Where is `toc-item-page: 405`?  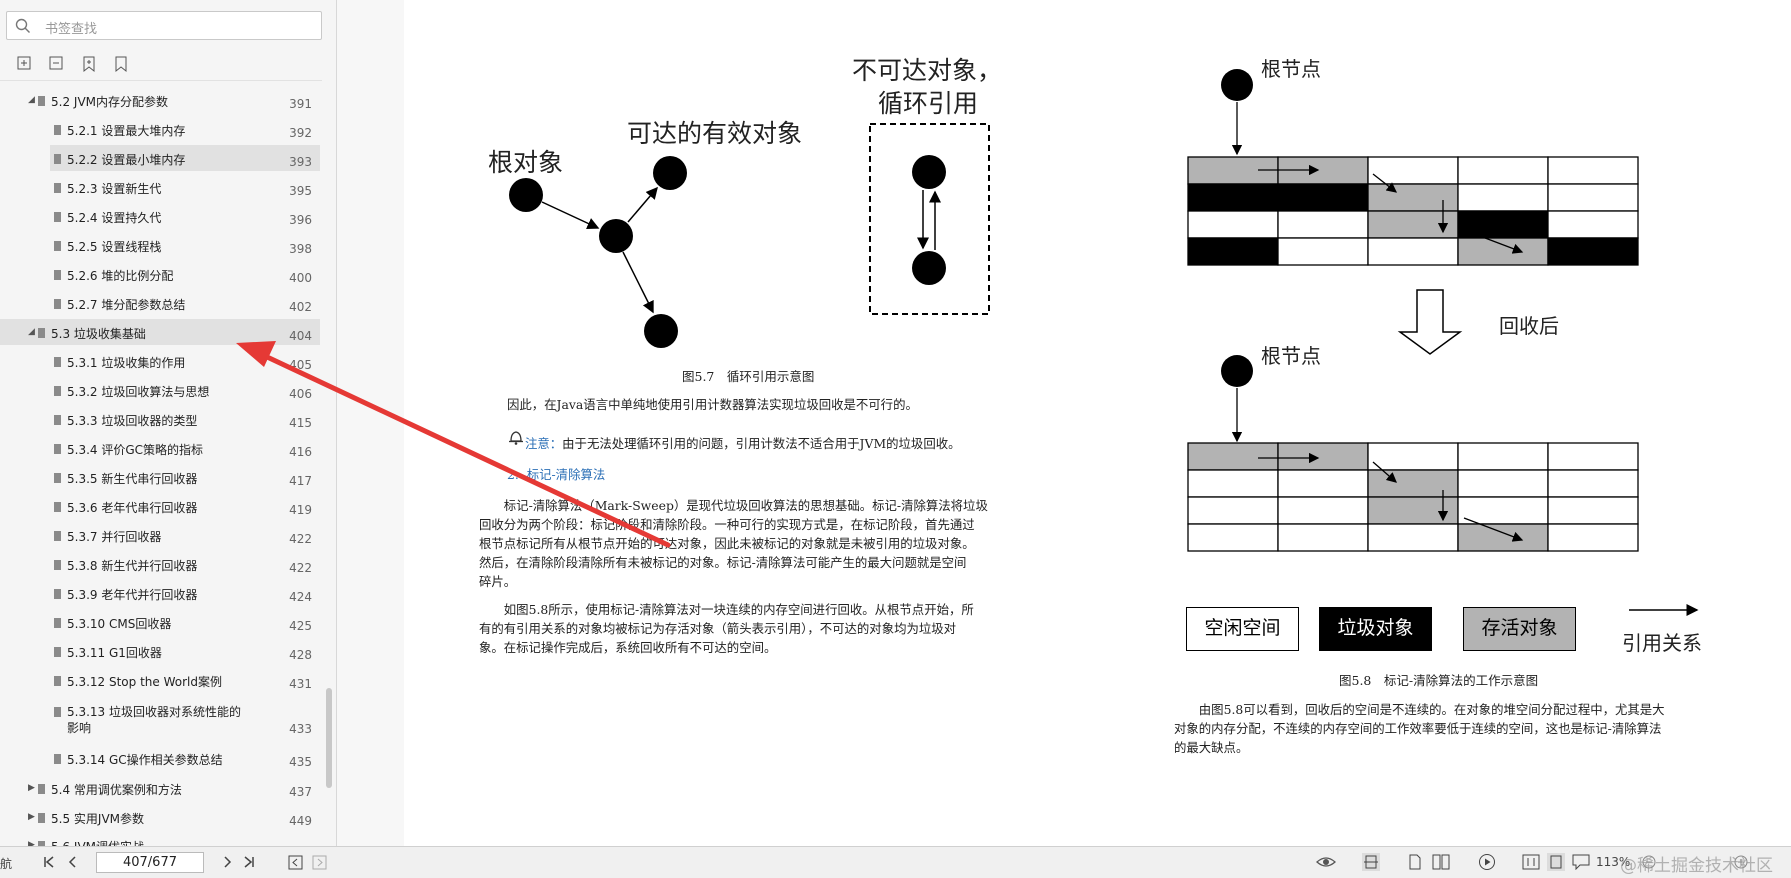 toc-item-page: 405 is located at coordinates (300, 365).